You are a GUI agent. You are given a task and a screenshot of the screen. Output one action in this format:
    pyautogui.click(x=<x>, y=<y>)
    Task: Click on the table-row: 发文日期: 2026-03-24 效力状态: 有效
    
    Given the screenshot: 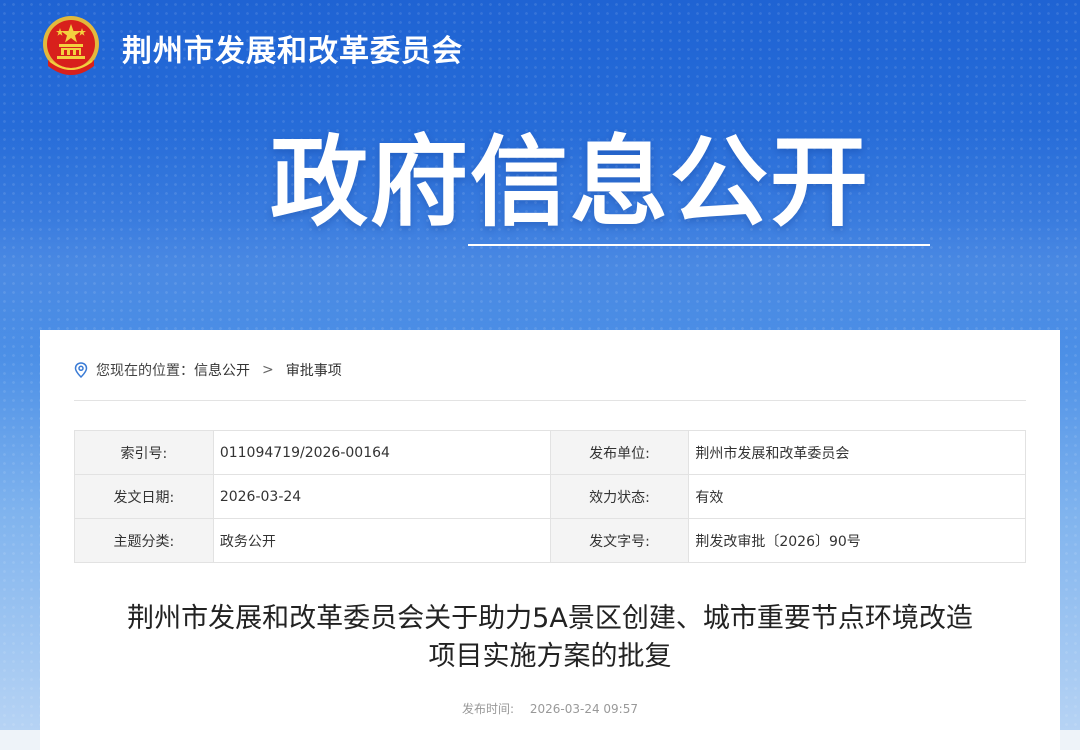 What is the action you would take?
    pyautogui.click(x=550, y=496)
    